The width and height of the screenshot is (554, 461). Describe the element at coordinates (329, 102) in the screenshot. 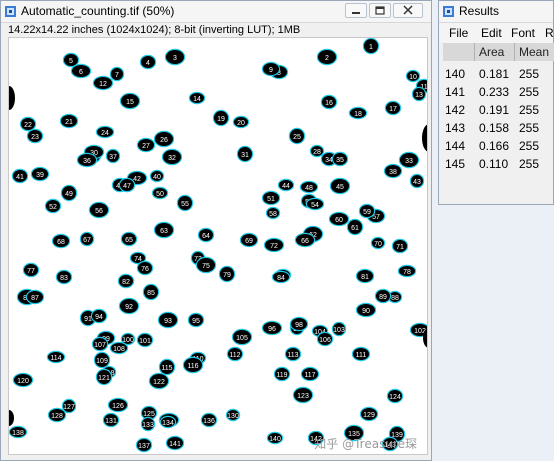

I see `particle: 16` at that location.